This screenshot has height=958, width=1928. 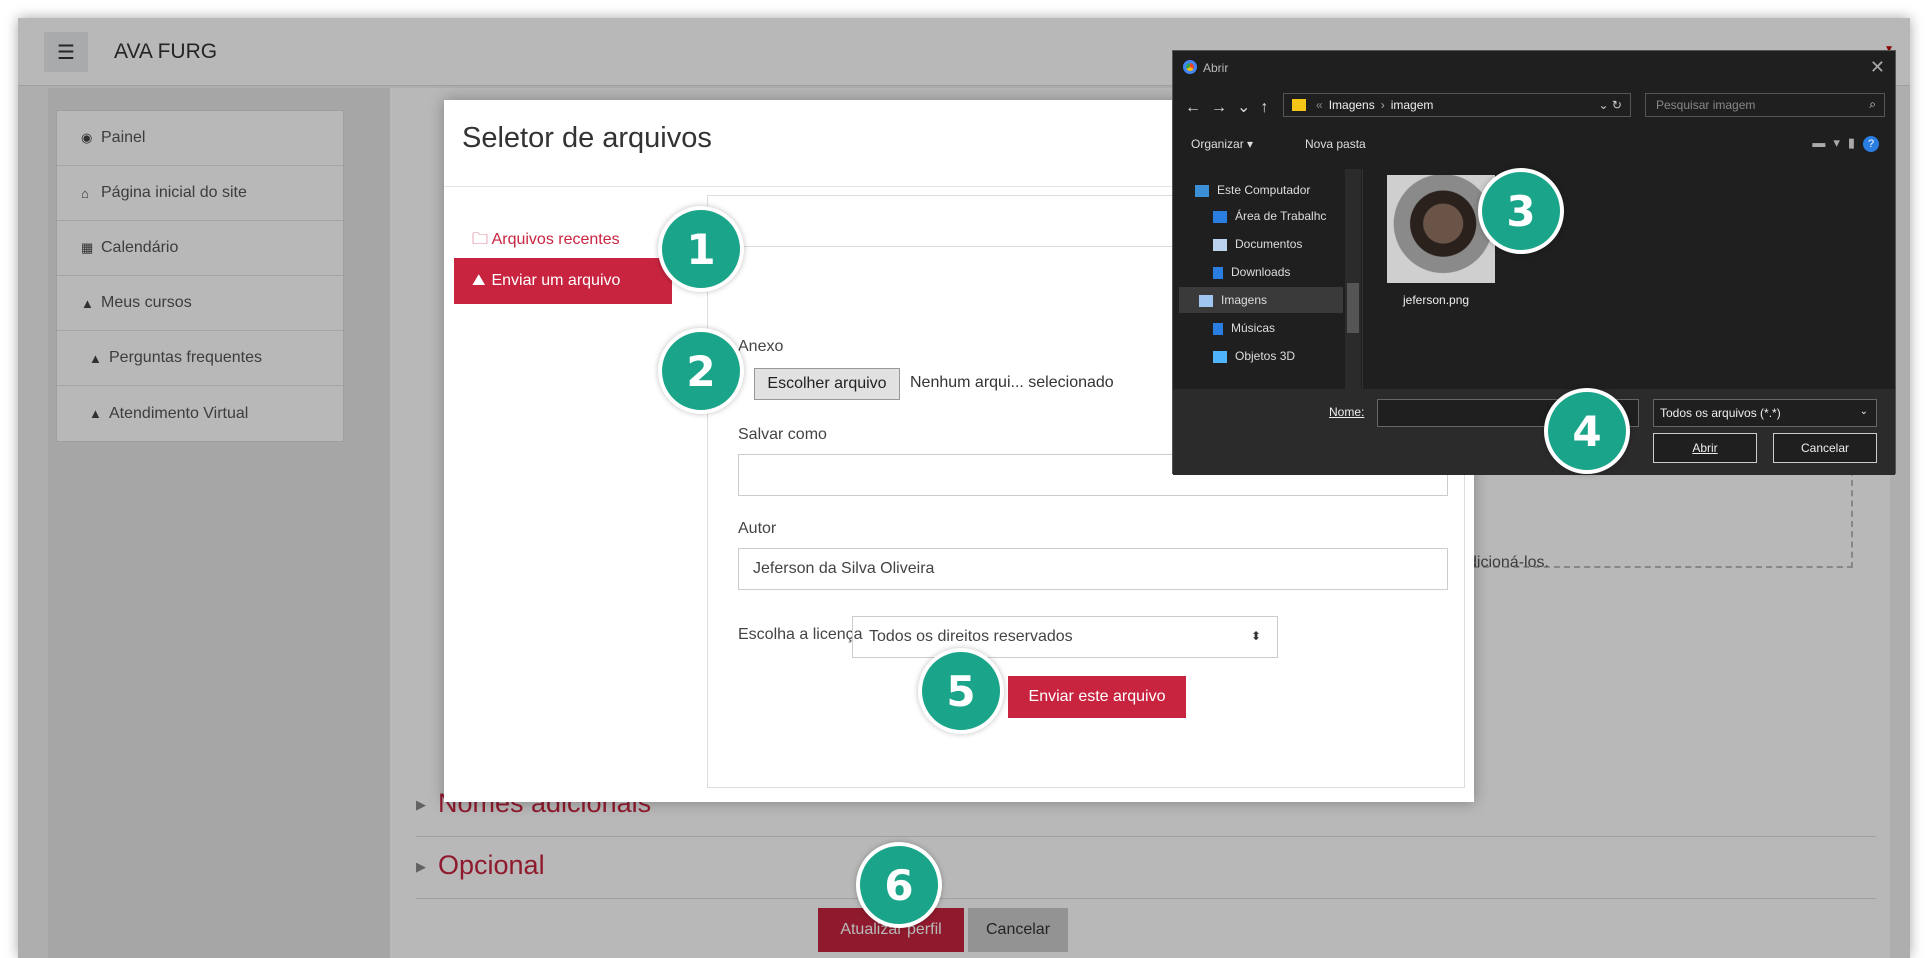 What do you see at coordinates (1412, 105) in the screenshot?
I see `path-segment: imagem` at bounding box center [1412, 105].